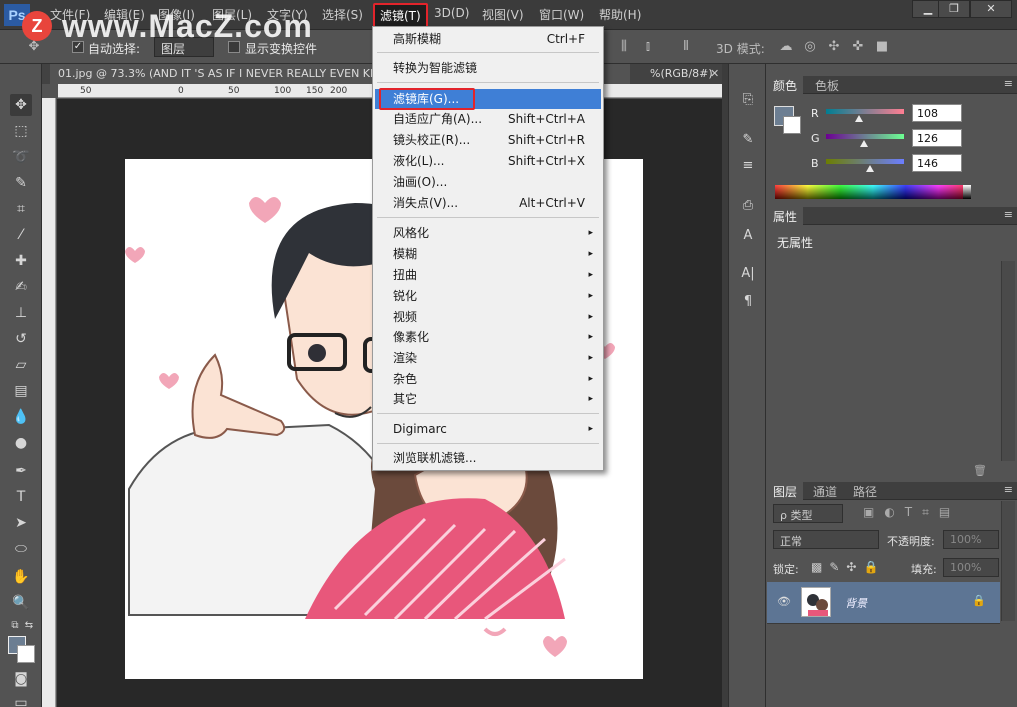 The height and width of the screenshot is (707, 1017). Describe the element at coordinates (234, 47) in the screenshot. I see `show-transform-checkbox` at that location.